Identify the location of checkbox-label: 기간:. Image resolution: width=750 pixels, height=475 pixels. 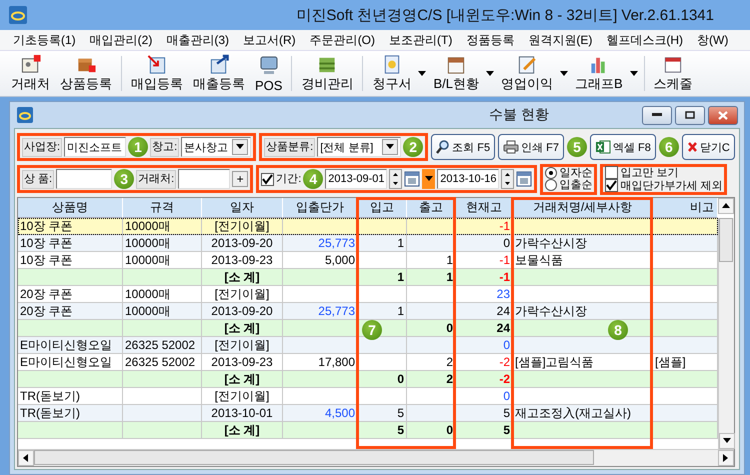
(289, 179).